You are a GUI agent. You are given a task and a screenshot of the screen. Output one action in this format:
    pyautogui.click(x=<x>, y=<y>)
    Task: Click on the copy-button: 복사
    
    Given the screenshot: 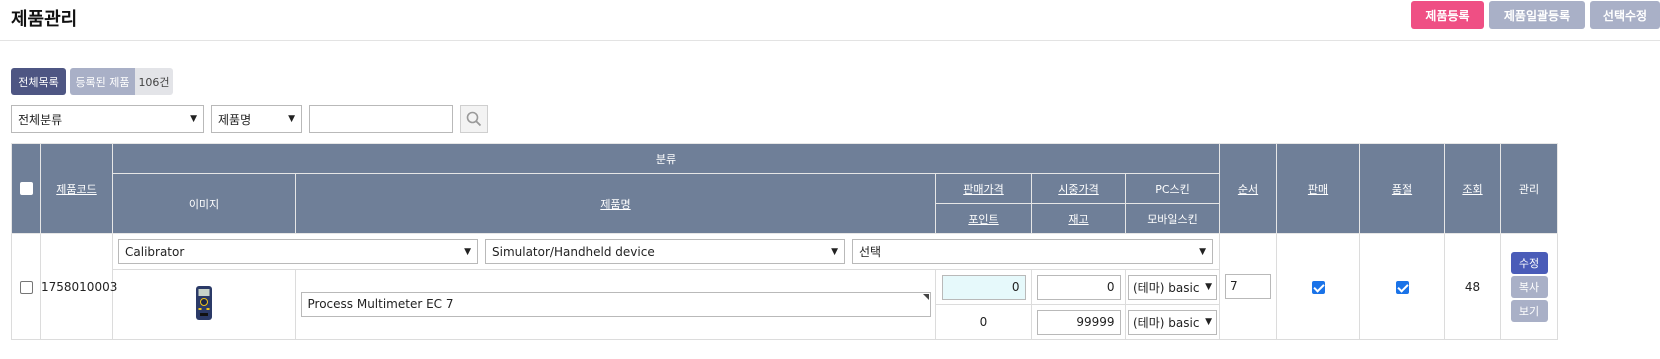 What is the action you would take?
    pyautogui.click(x=1529, y=286)
    